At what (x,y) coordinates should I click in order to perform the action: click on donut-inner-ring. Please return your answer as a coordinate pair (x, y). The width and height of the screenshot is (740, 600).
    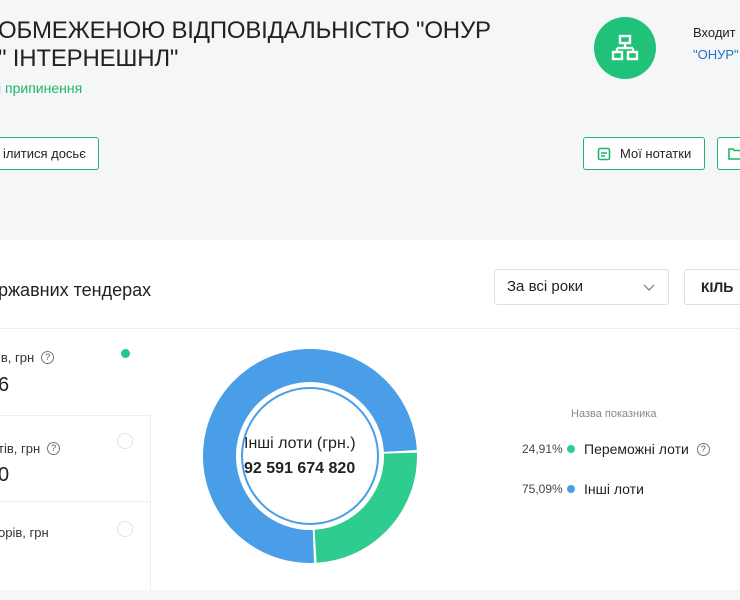
    Looking at the image, I should click on (310, 456).